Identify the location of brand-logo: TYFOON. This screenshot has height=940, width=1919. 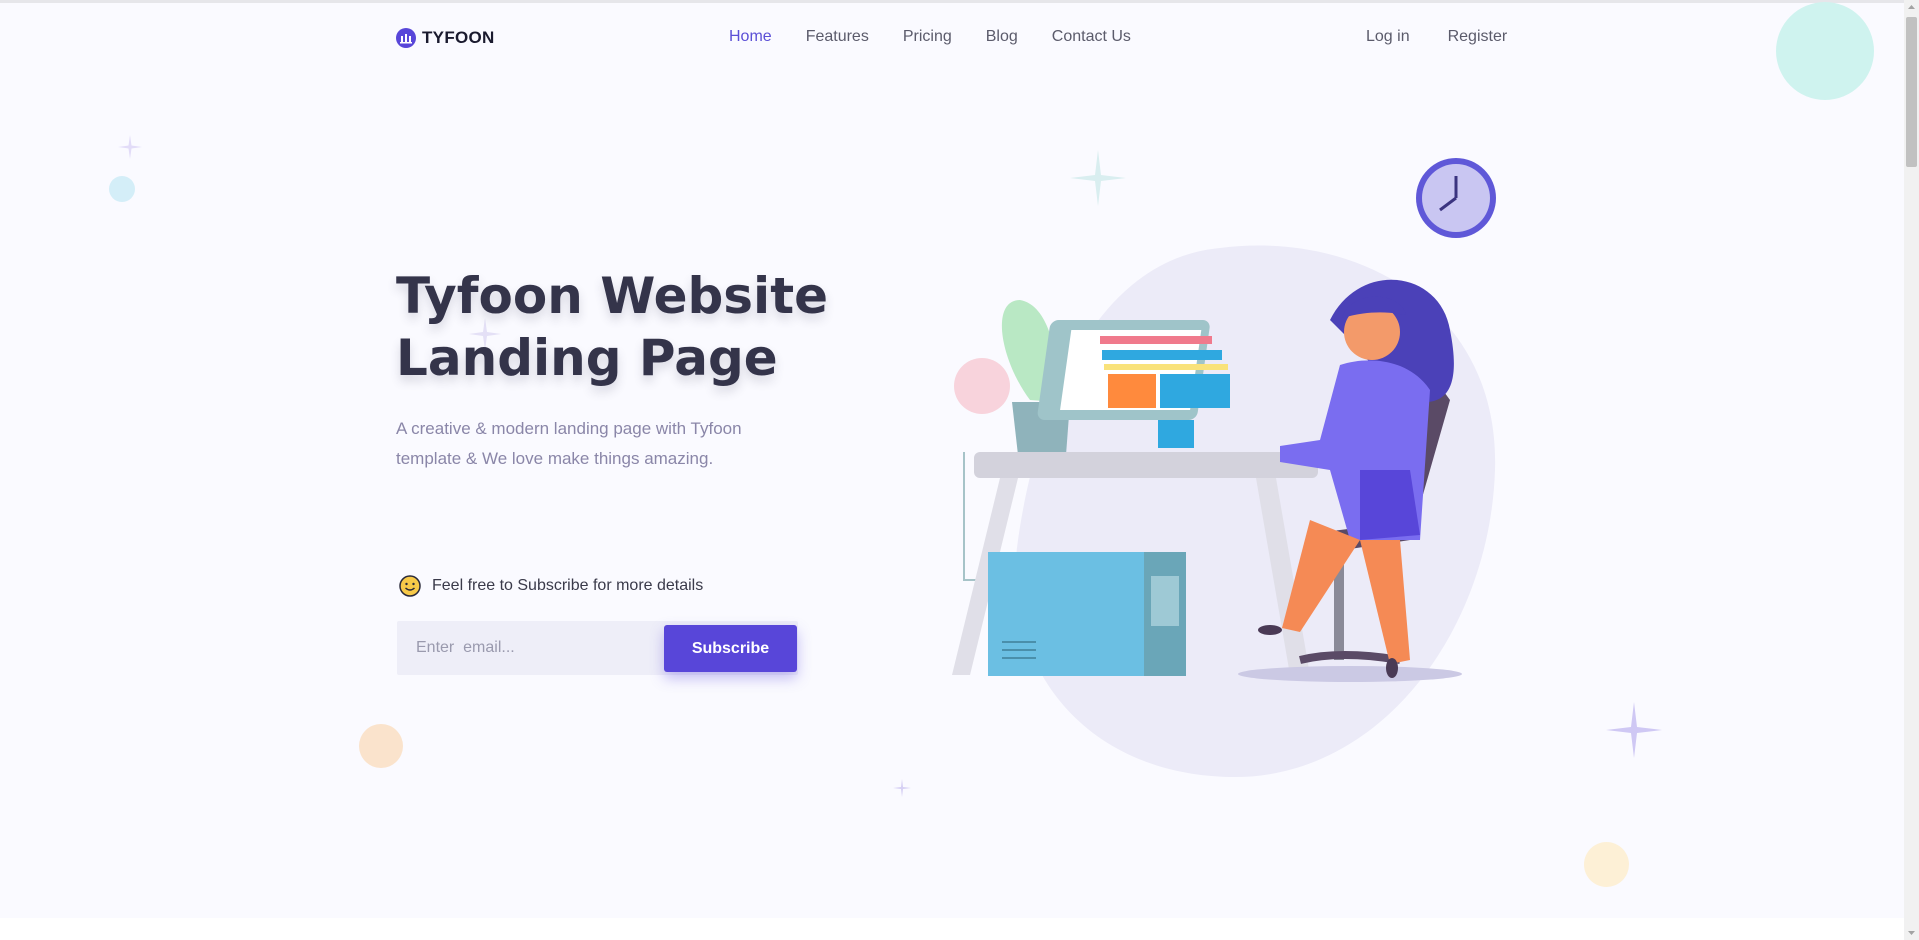
(445, 38).